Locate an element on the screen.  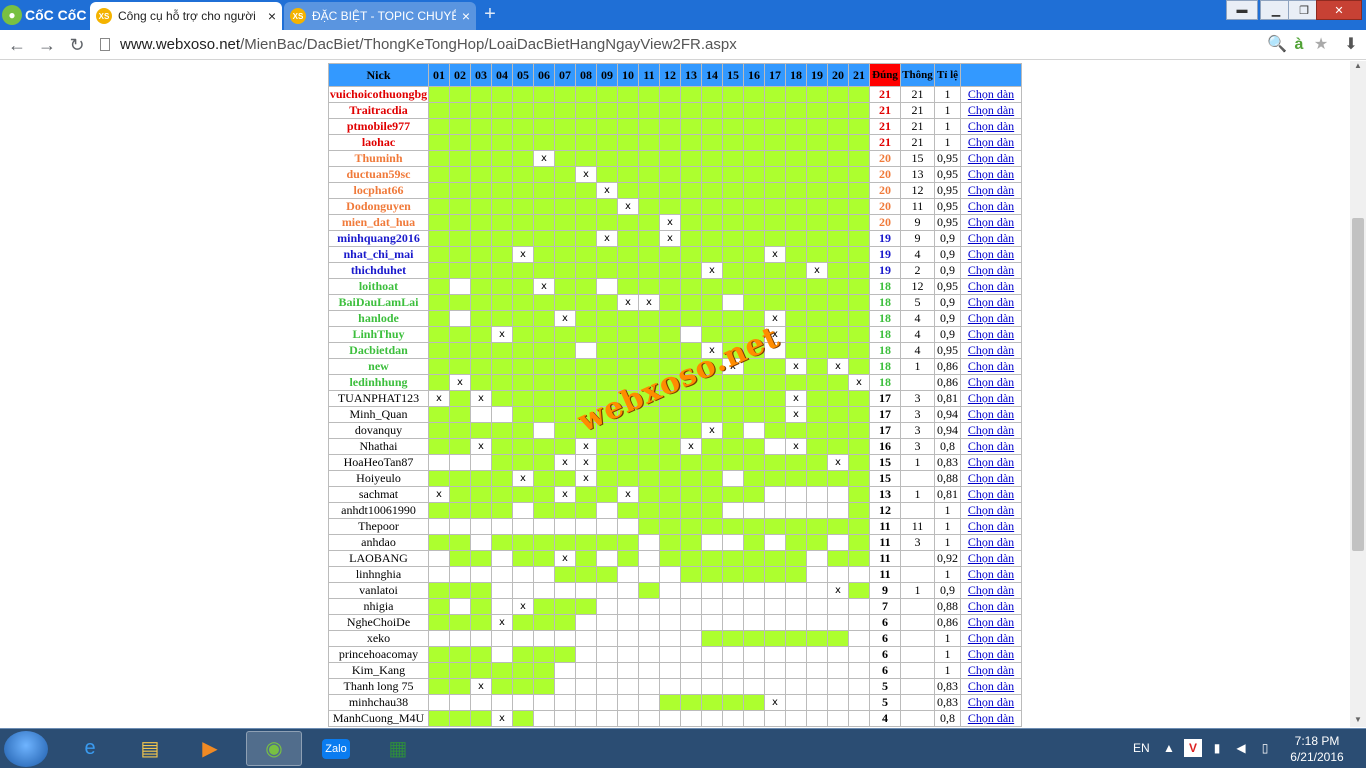
zoom-icon: 🔍 is located at coordinates (1277, 45).